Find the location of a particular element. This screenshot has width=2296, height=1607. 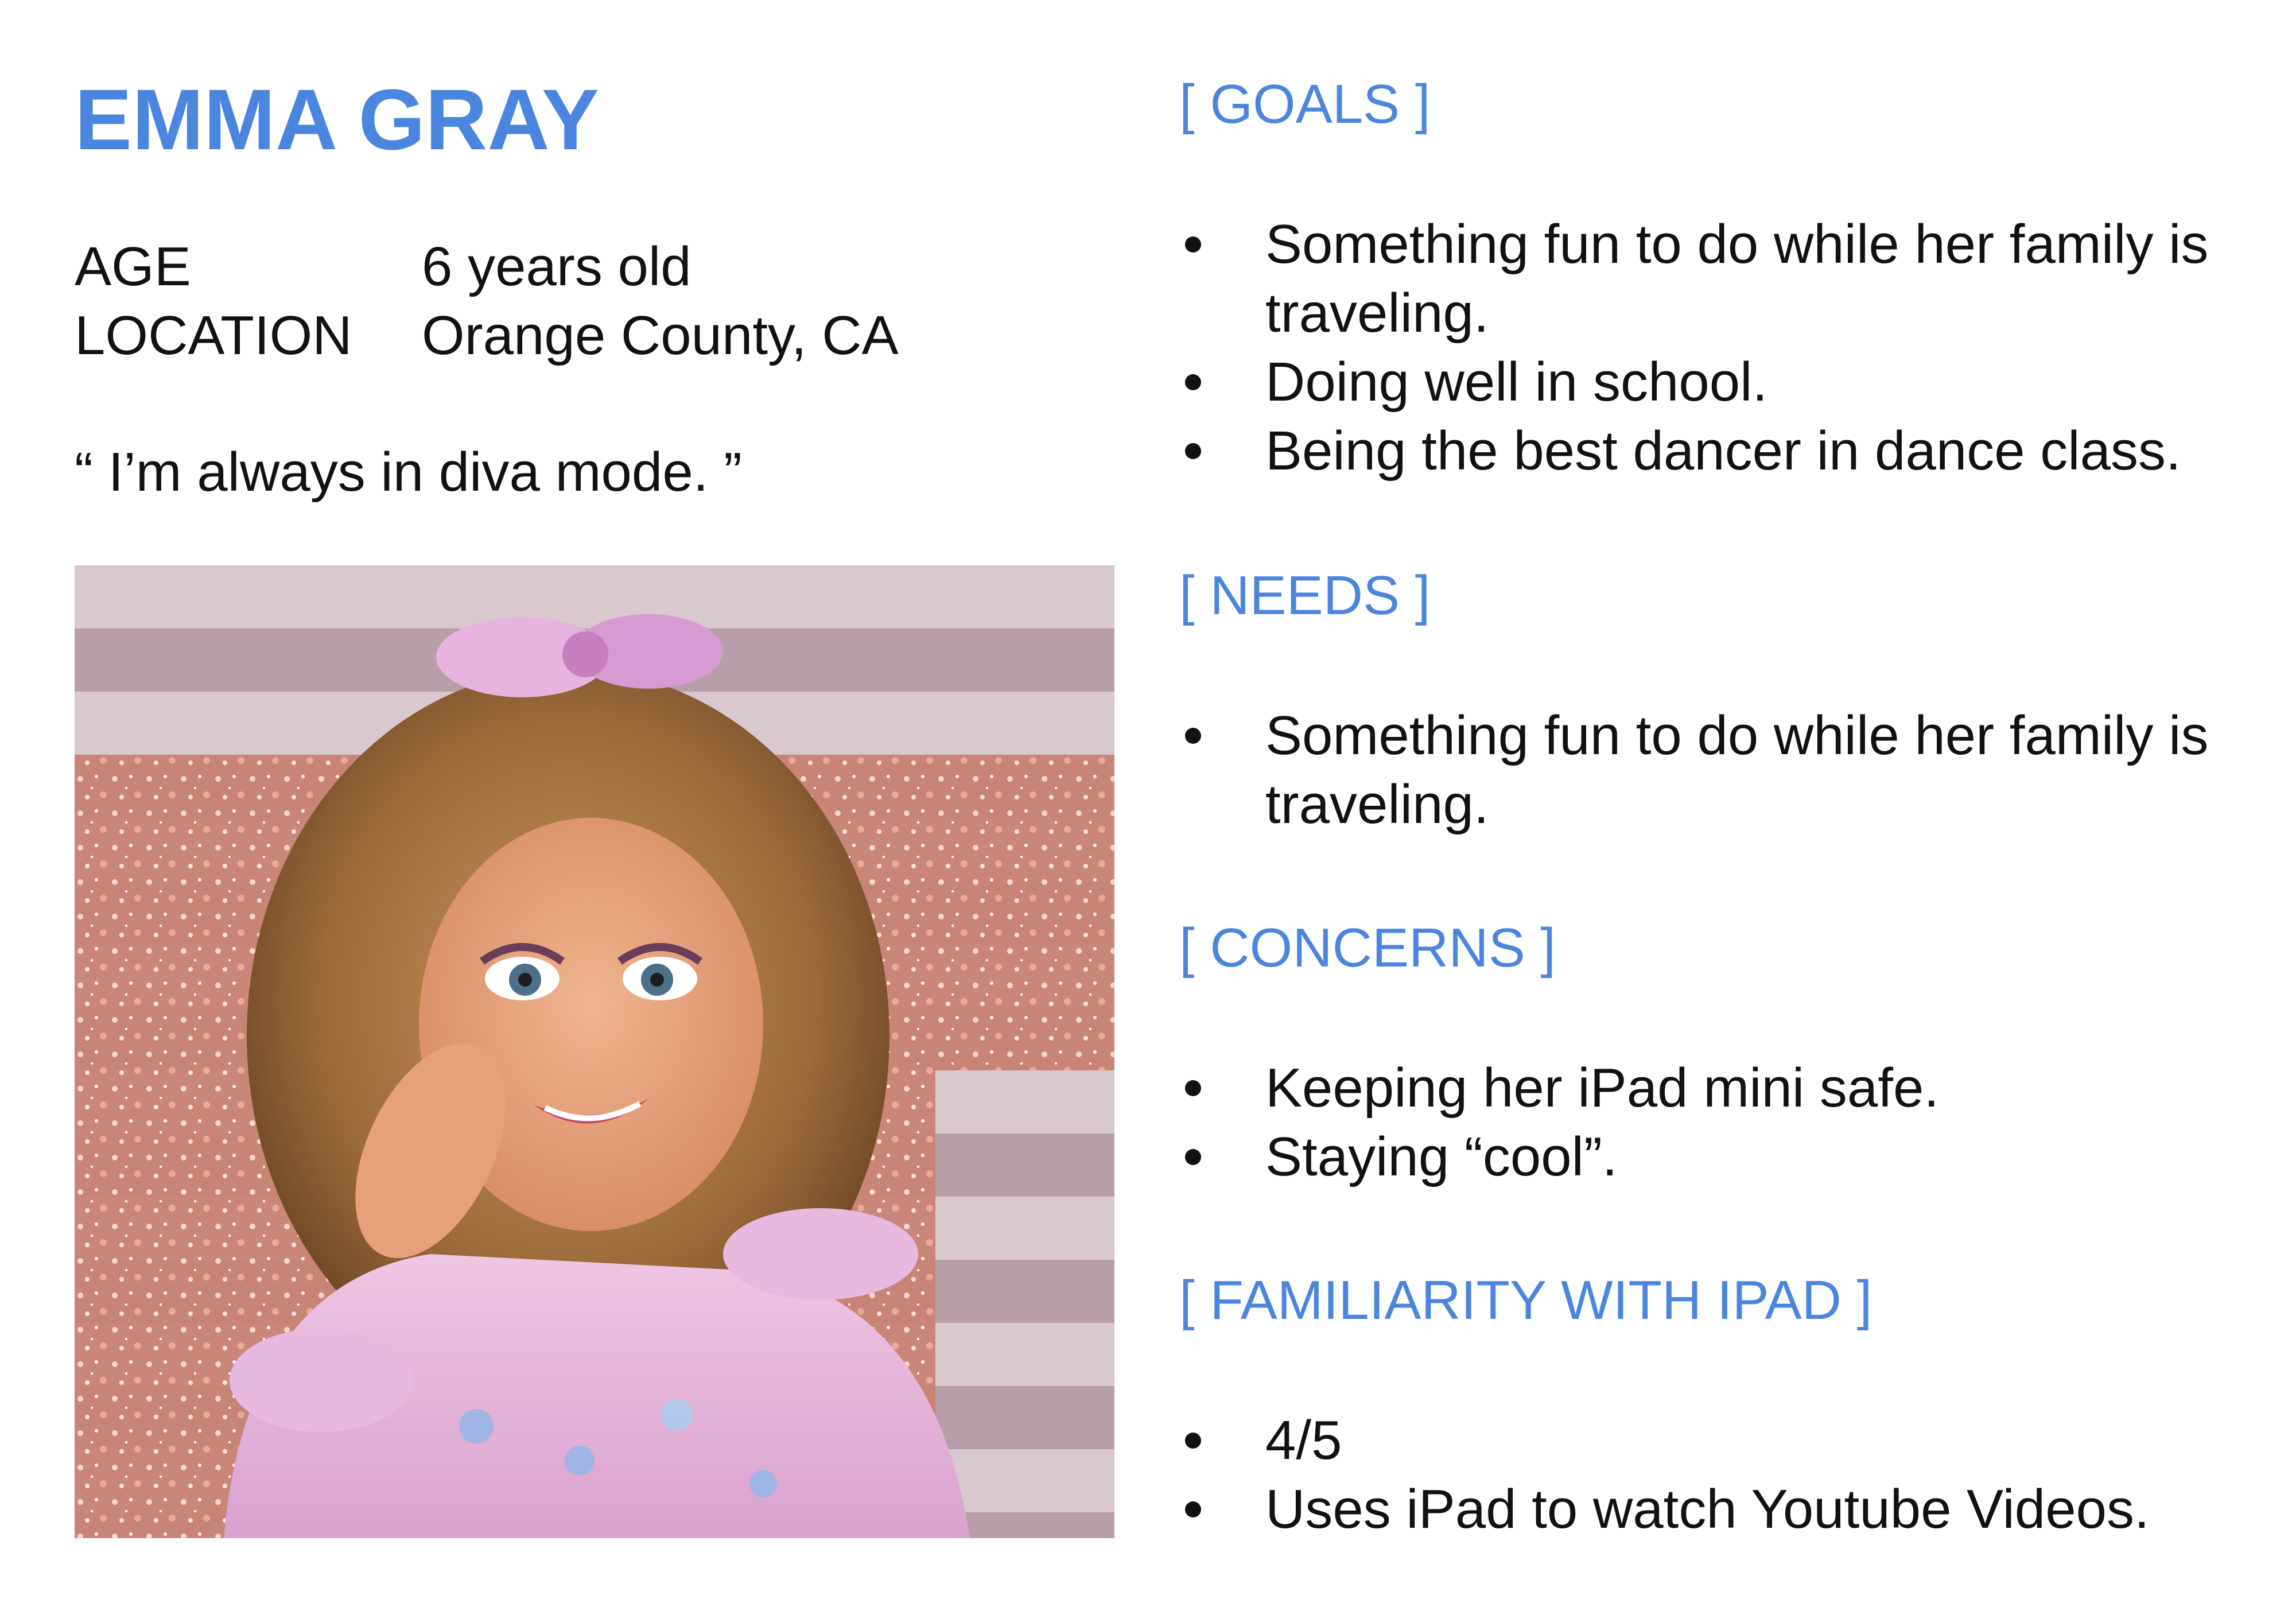

needs-title: [ NEEDS ] is located at coordinates (1305, 595).